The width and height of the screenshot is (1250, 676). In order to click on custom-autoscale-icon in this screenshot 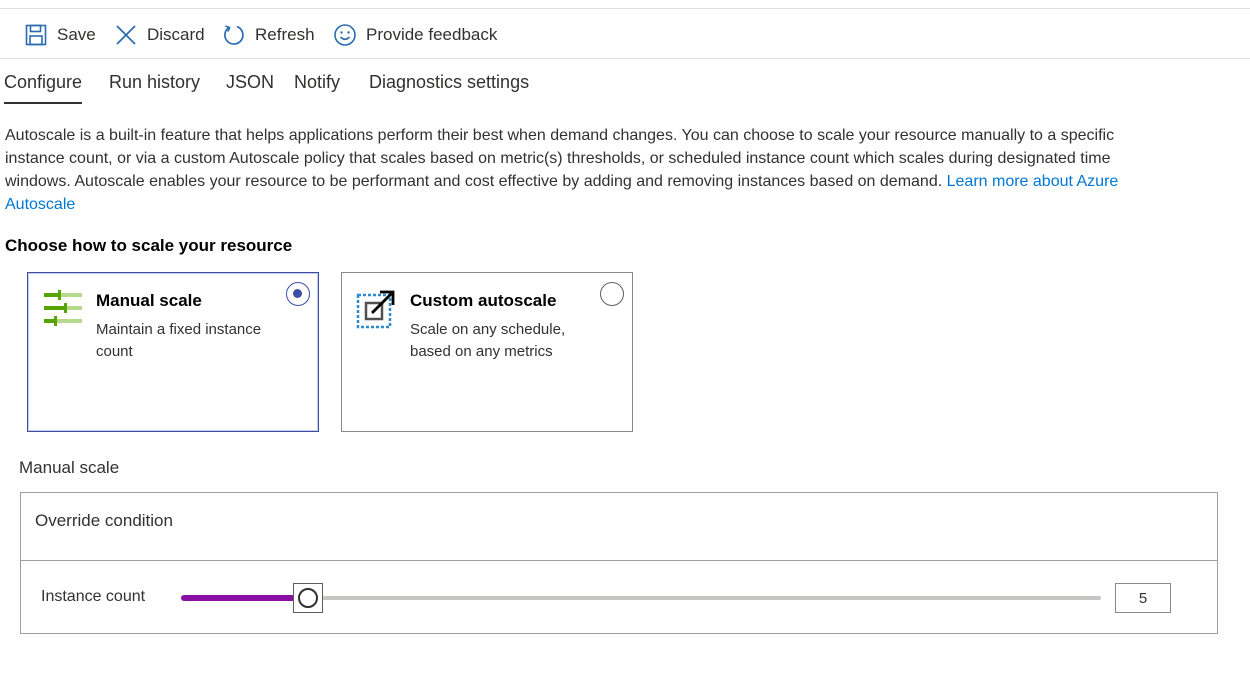, I will do `click(377, 309)`.